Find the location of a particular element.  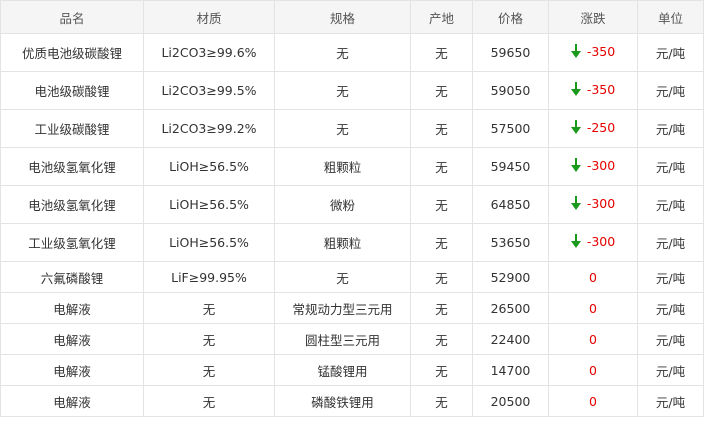

cell-price: 52900 is located at coordinates (510, 277).